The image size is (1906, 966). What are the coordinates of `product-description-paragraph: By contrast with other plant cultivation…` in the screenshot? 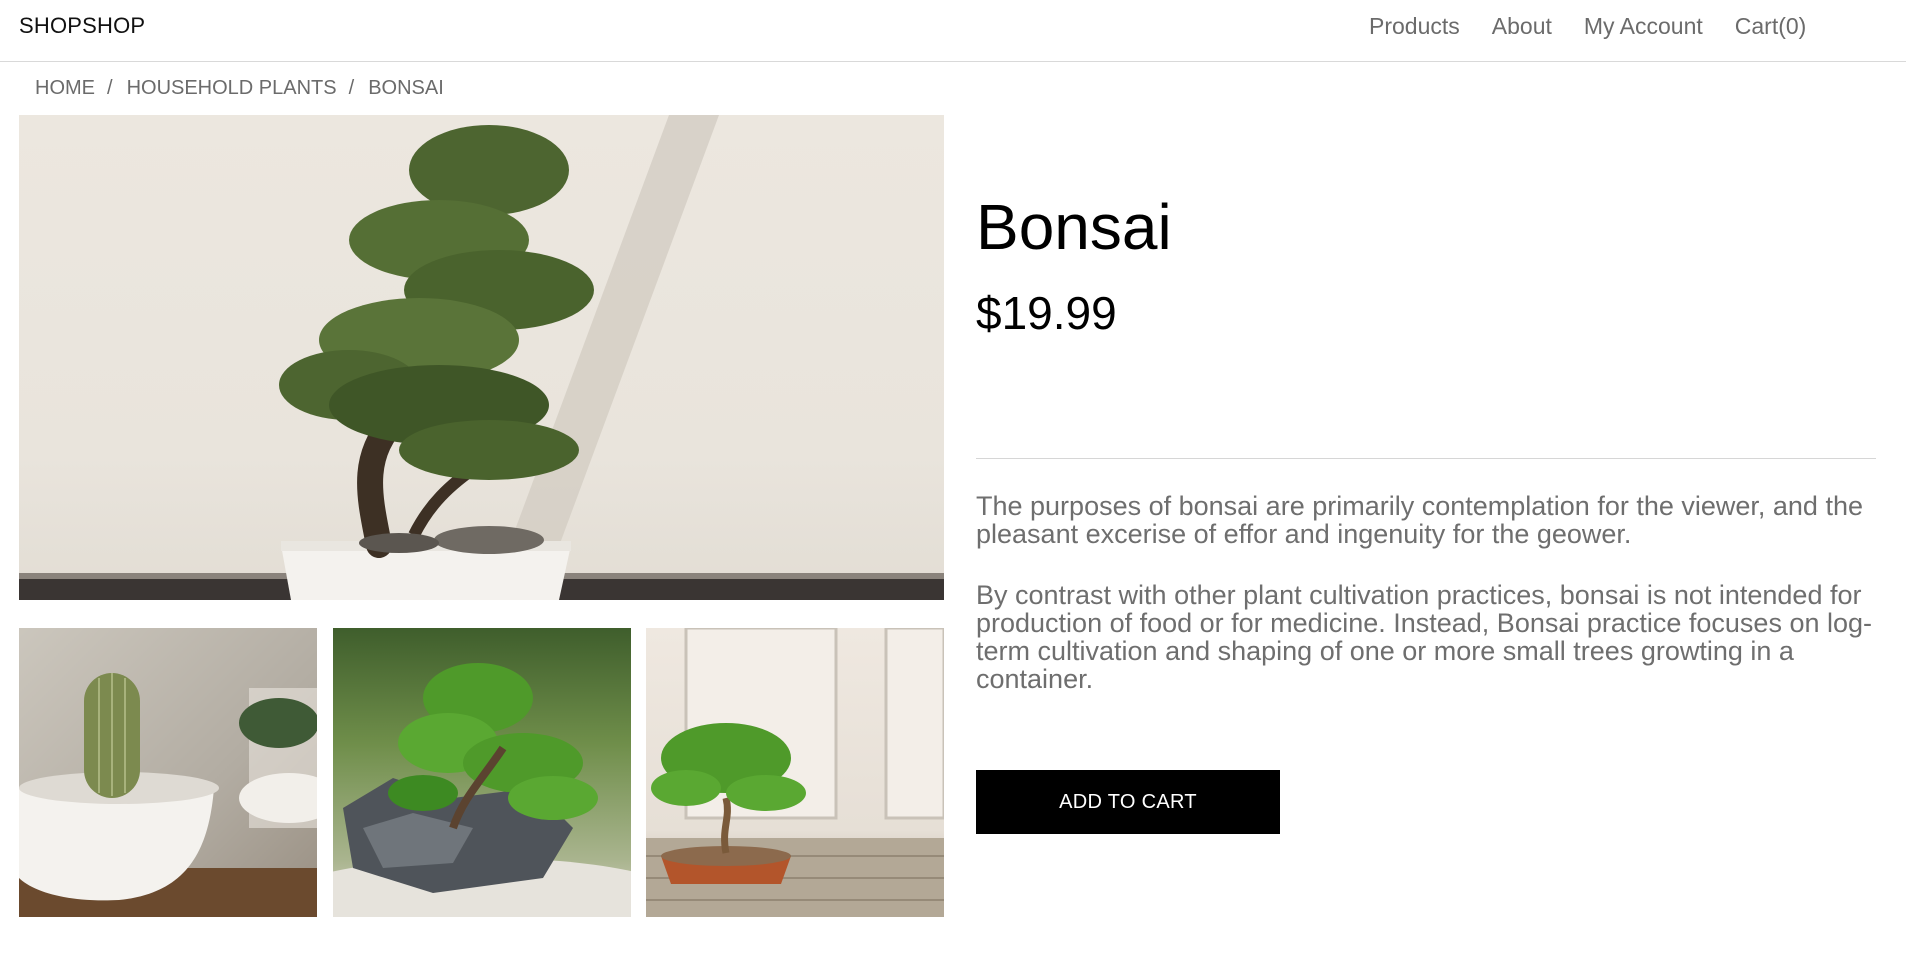 It's located at (1424, 637).